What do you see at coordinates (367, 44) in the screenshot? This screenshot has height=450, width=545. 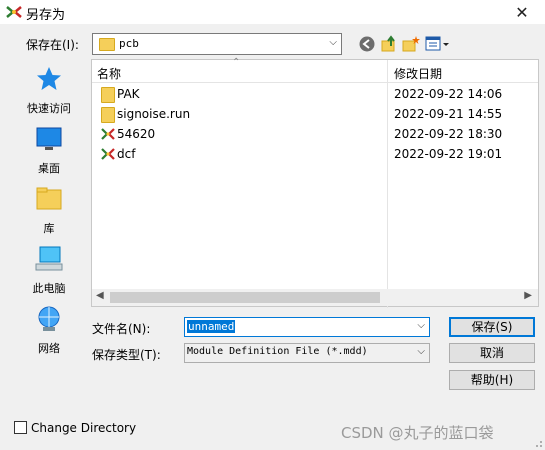 I see `back-icon` at bounding box center [367, 44].